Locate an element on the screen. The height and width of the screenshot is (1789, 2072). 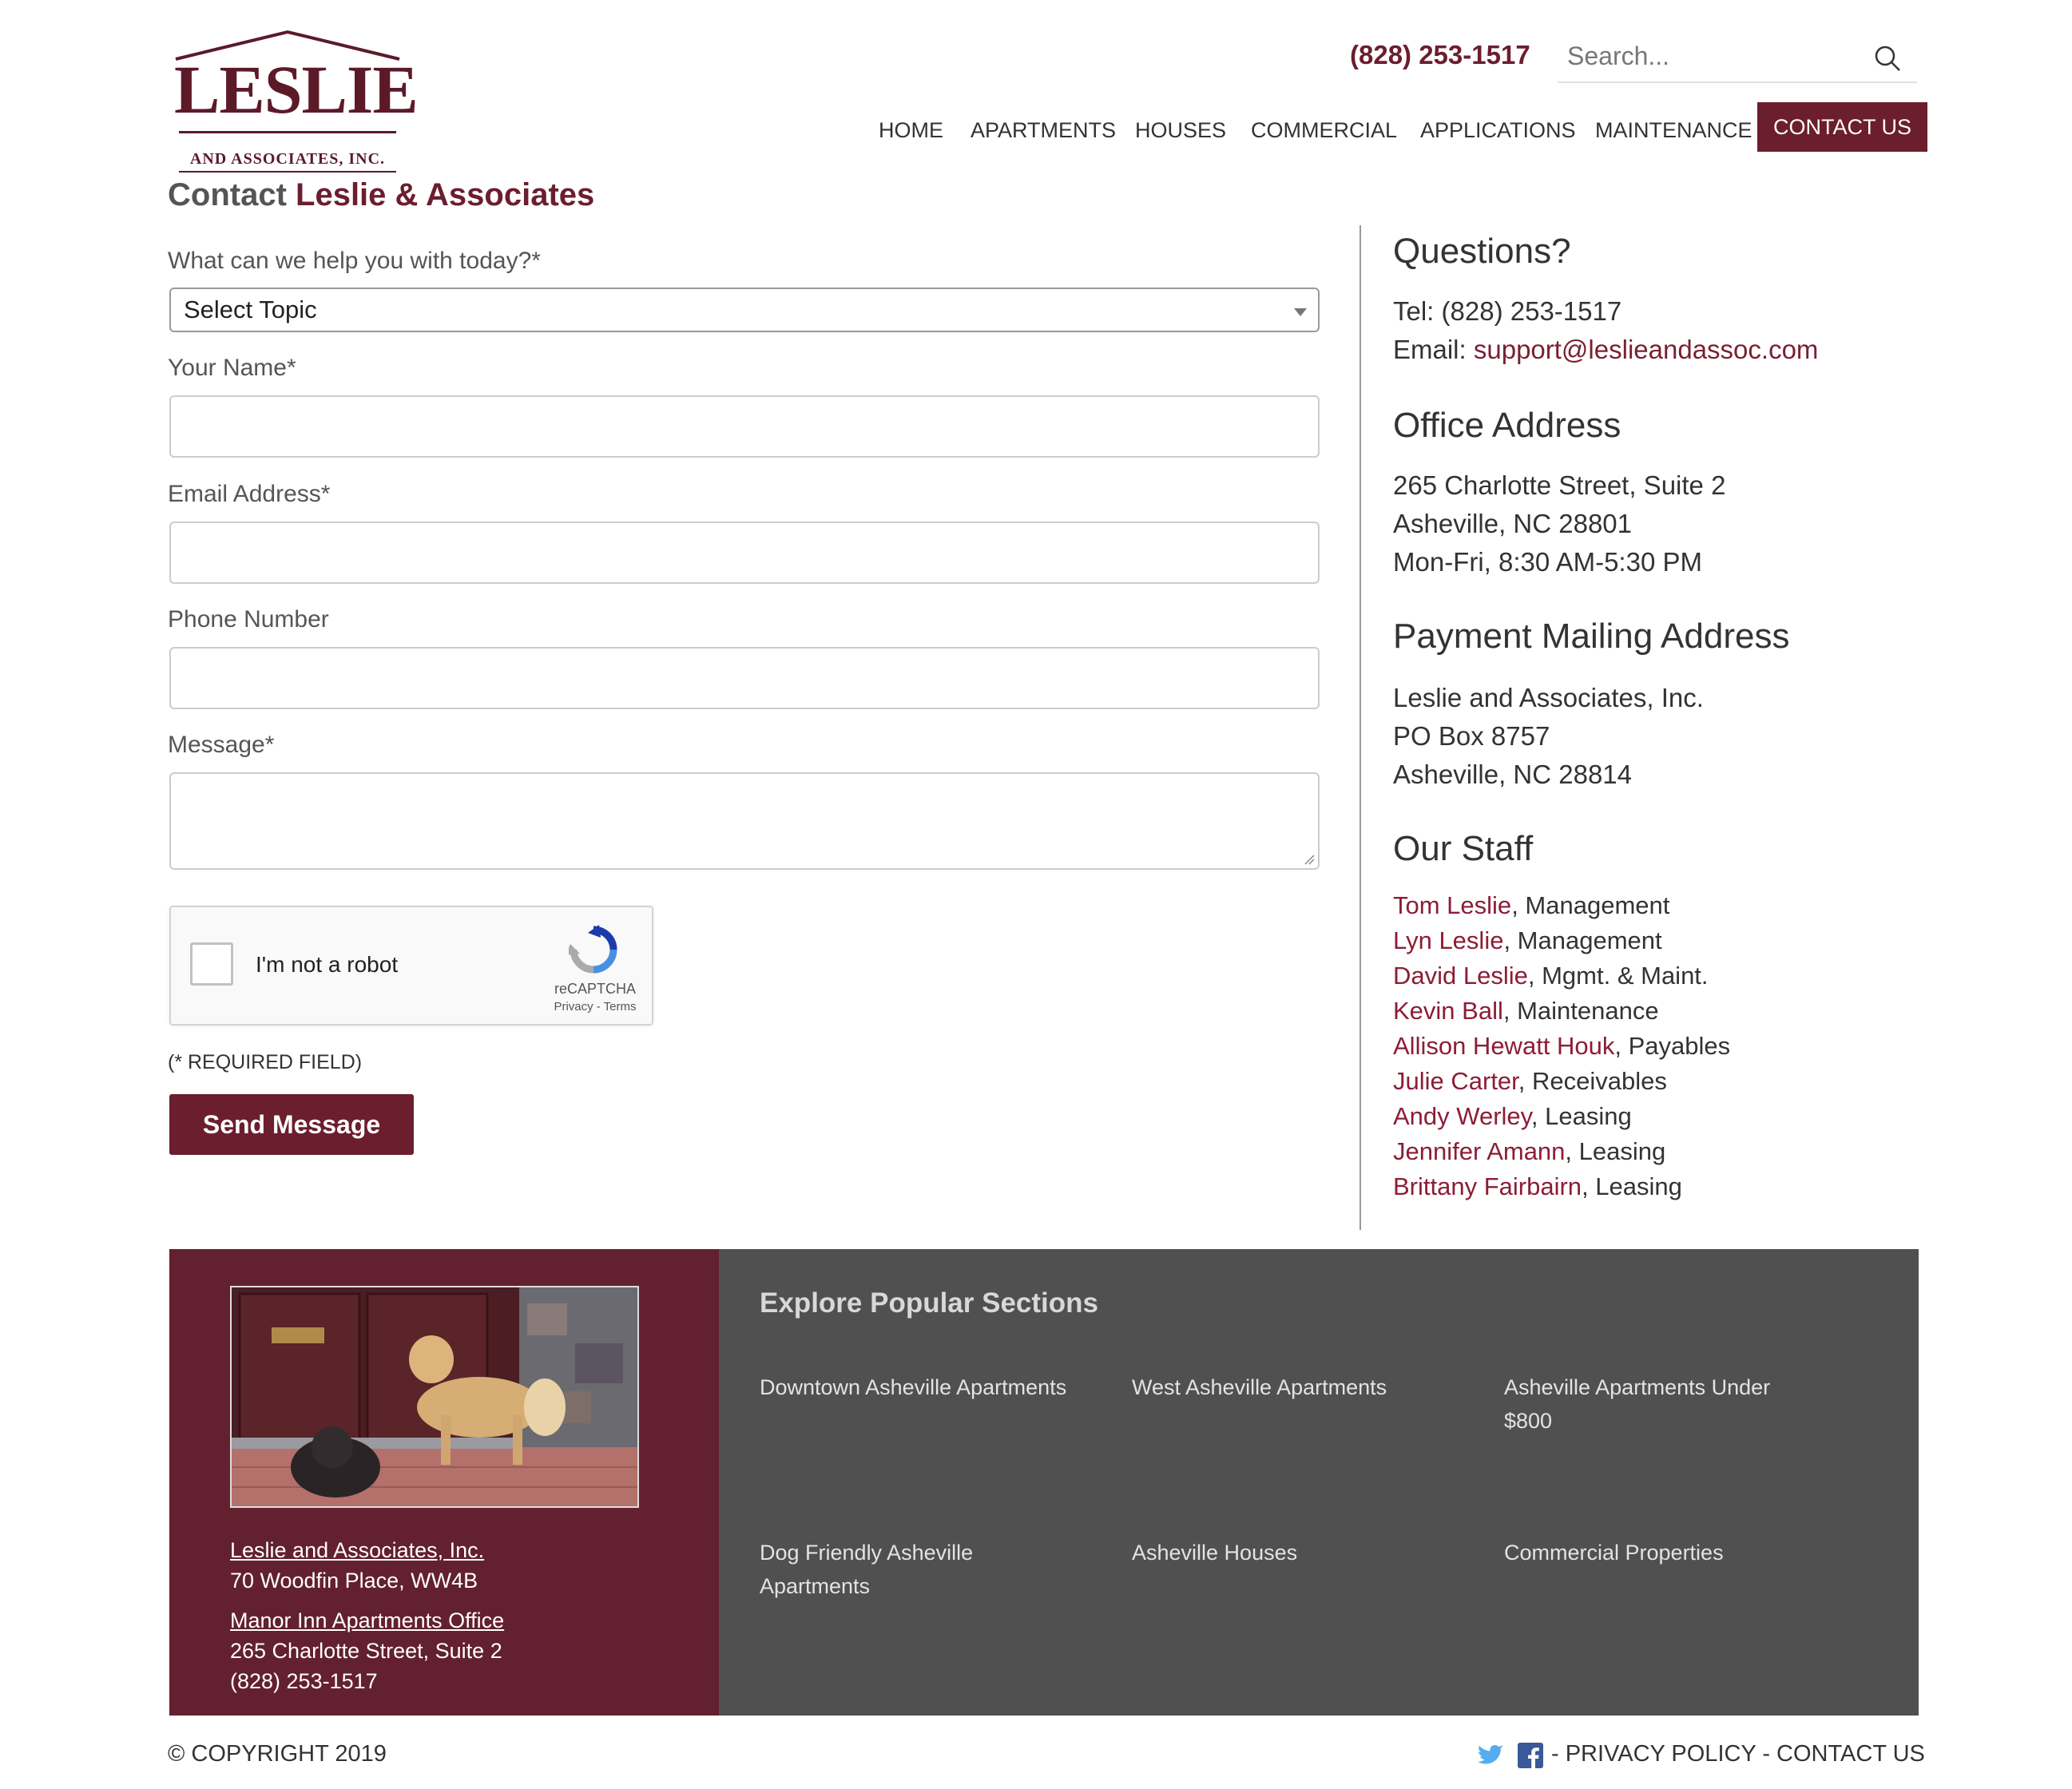
support-email-link: support@leslieandassoc.com is located at coordinates (1646, 349).